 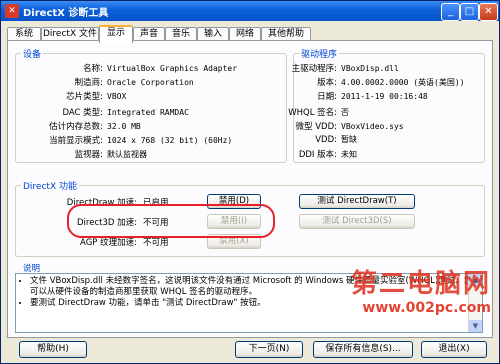 I want to click on tab-music: 音乐, so click(x=181, y=34).